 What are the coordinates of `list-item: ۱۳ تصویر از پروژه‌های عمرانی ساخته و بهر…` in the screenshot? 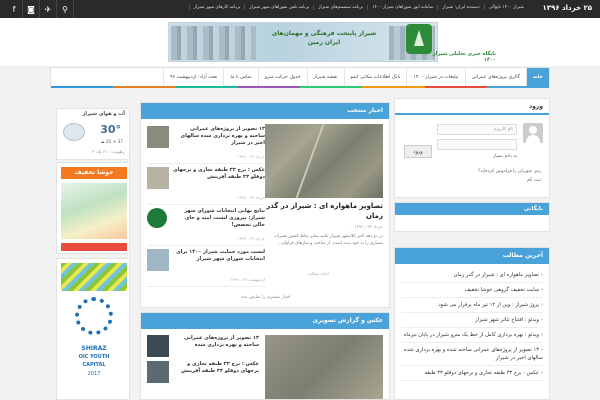 It's located at (206, 144).